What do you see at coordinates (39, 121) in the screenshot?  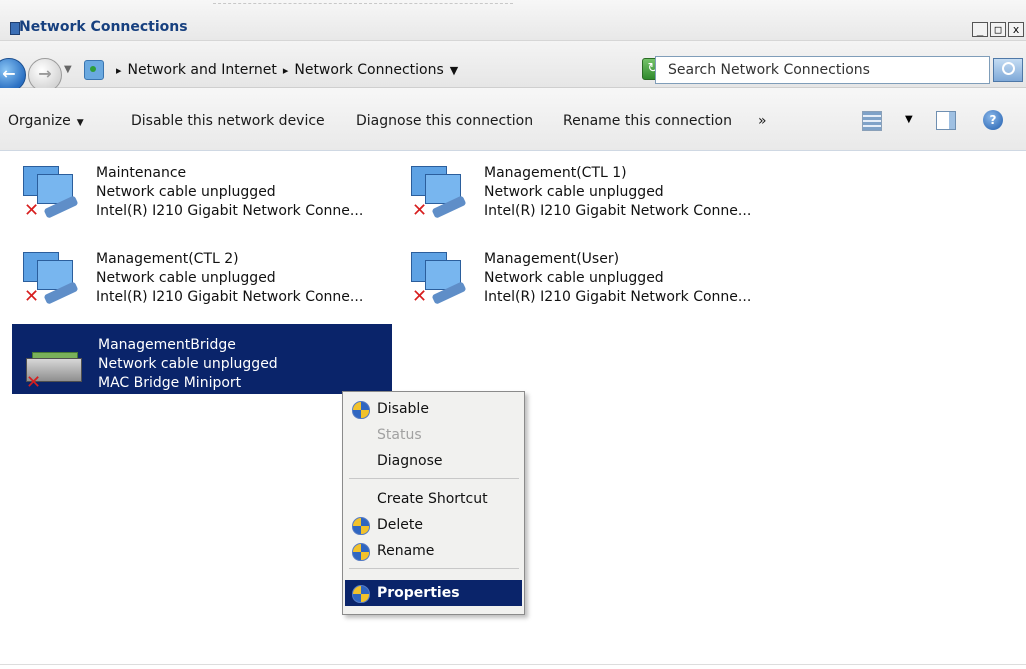 I see `organize-label: Organize` at bounding box center [39, 121].